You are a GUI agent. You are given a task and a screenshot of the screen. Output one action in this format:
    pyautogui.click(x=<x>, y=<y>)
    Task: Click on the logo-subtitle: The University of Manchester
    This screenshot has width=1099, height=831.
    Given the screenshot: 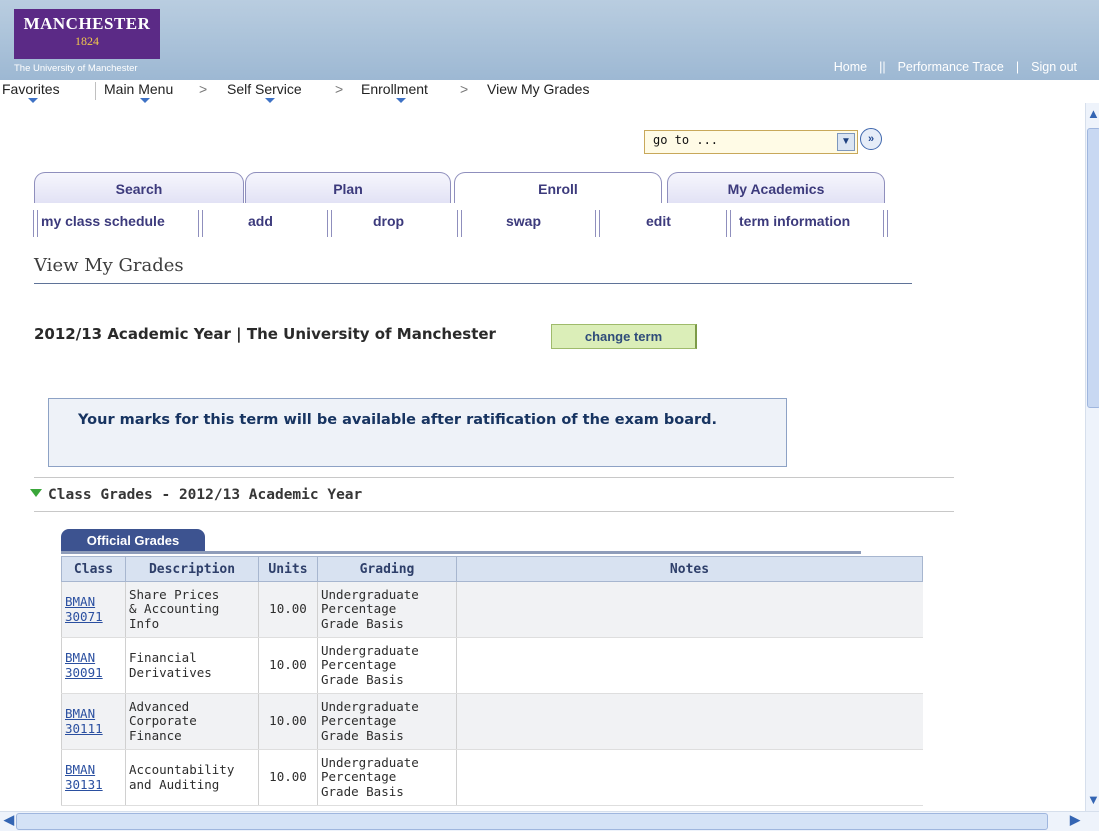 What is the action you would take?
    pyautogui.click(x=76, y=68)
    